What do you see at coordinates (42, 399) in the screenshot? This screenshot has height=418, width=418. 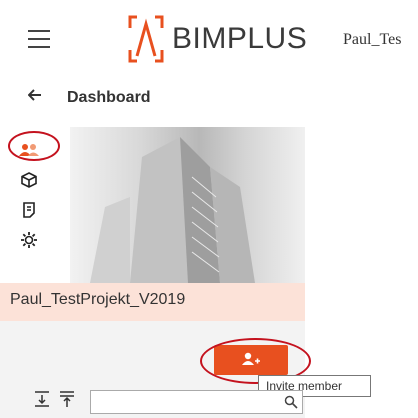 I see `collapse-all-icon` at bounding box center [42, 399].